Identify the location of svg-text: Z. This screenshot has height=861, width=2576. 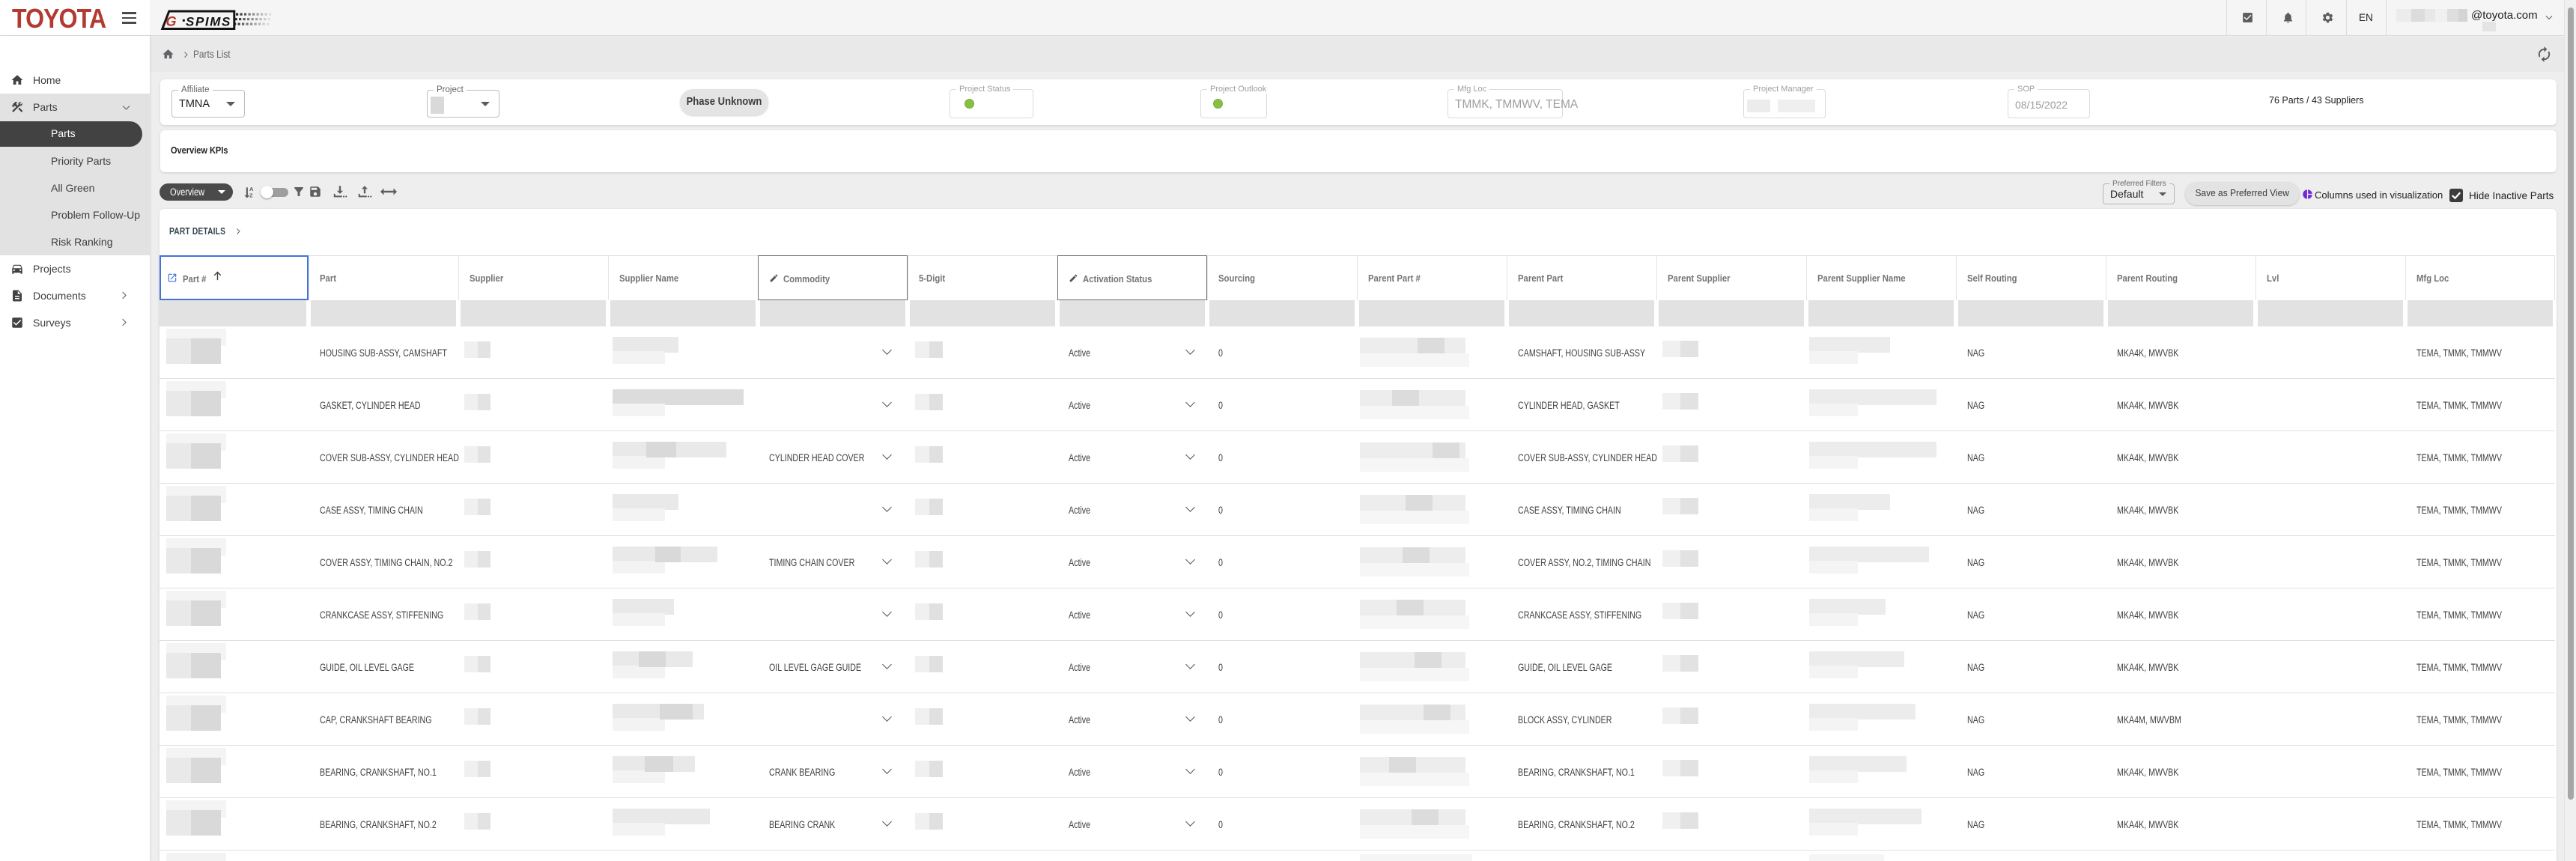
(251, 195).